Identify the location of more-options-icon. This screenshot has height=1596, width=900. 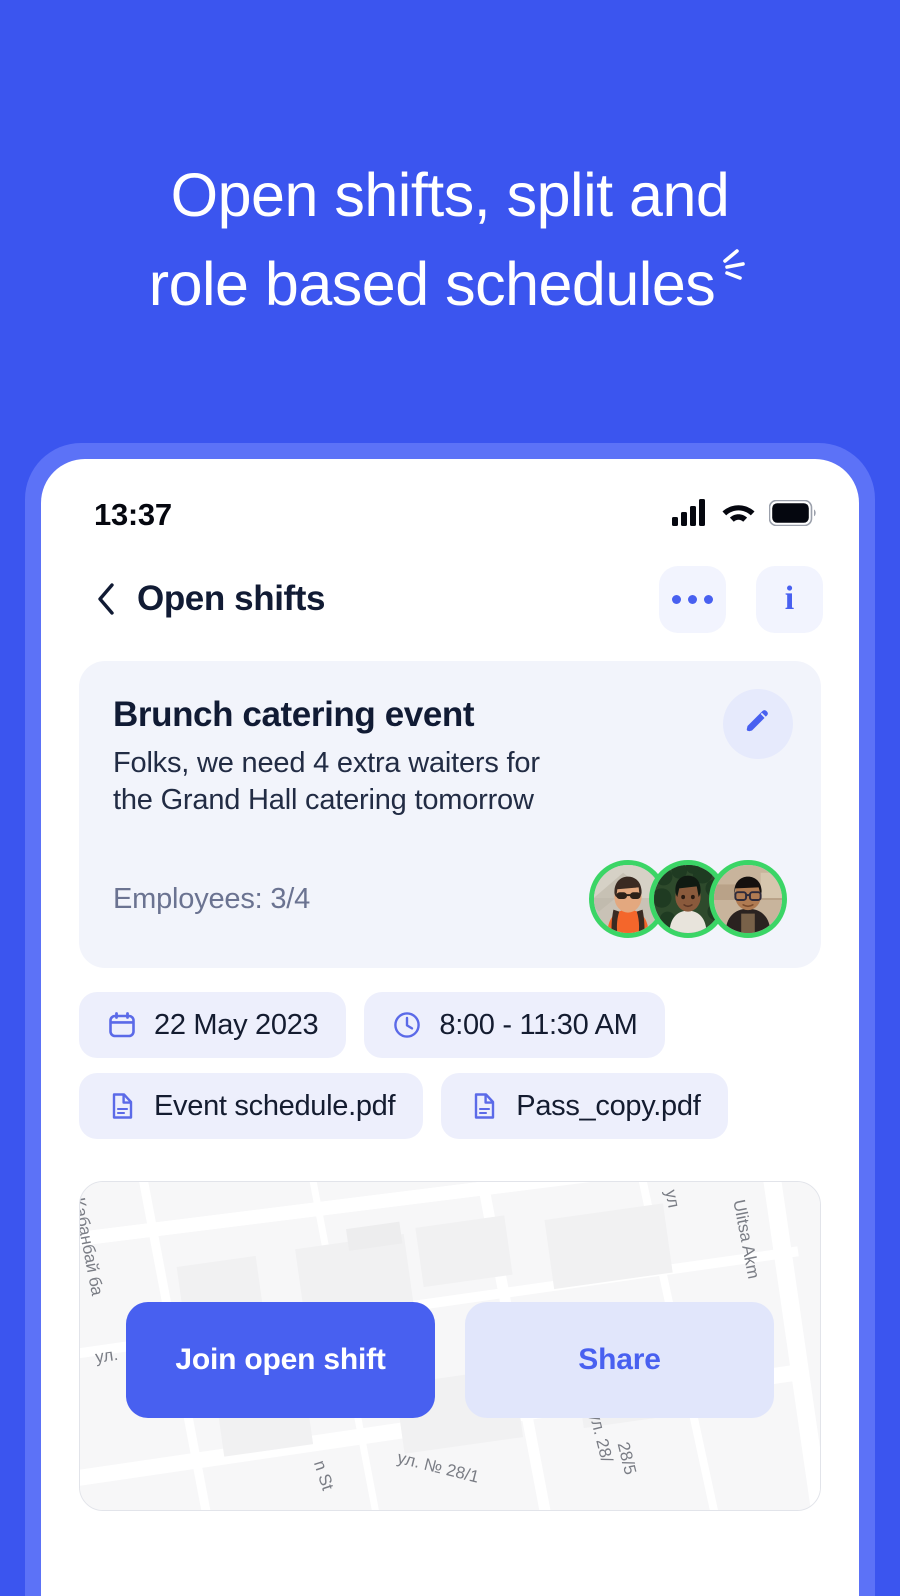
(692, 599).